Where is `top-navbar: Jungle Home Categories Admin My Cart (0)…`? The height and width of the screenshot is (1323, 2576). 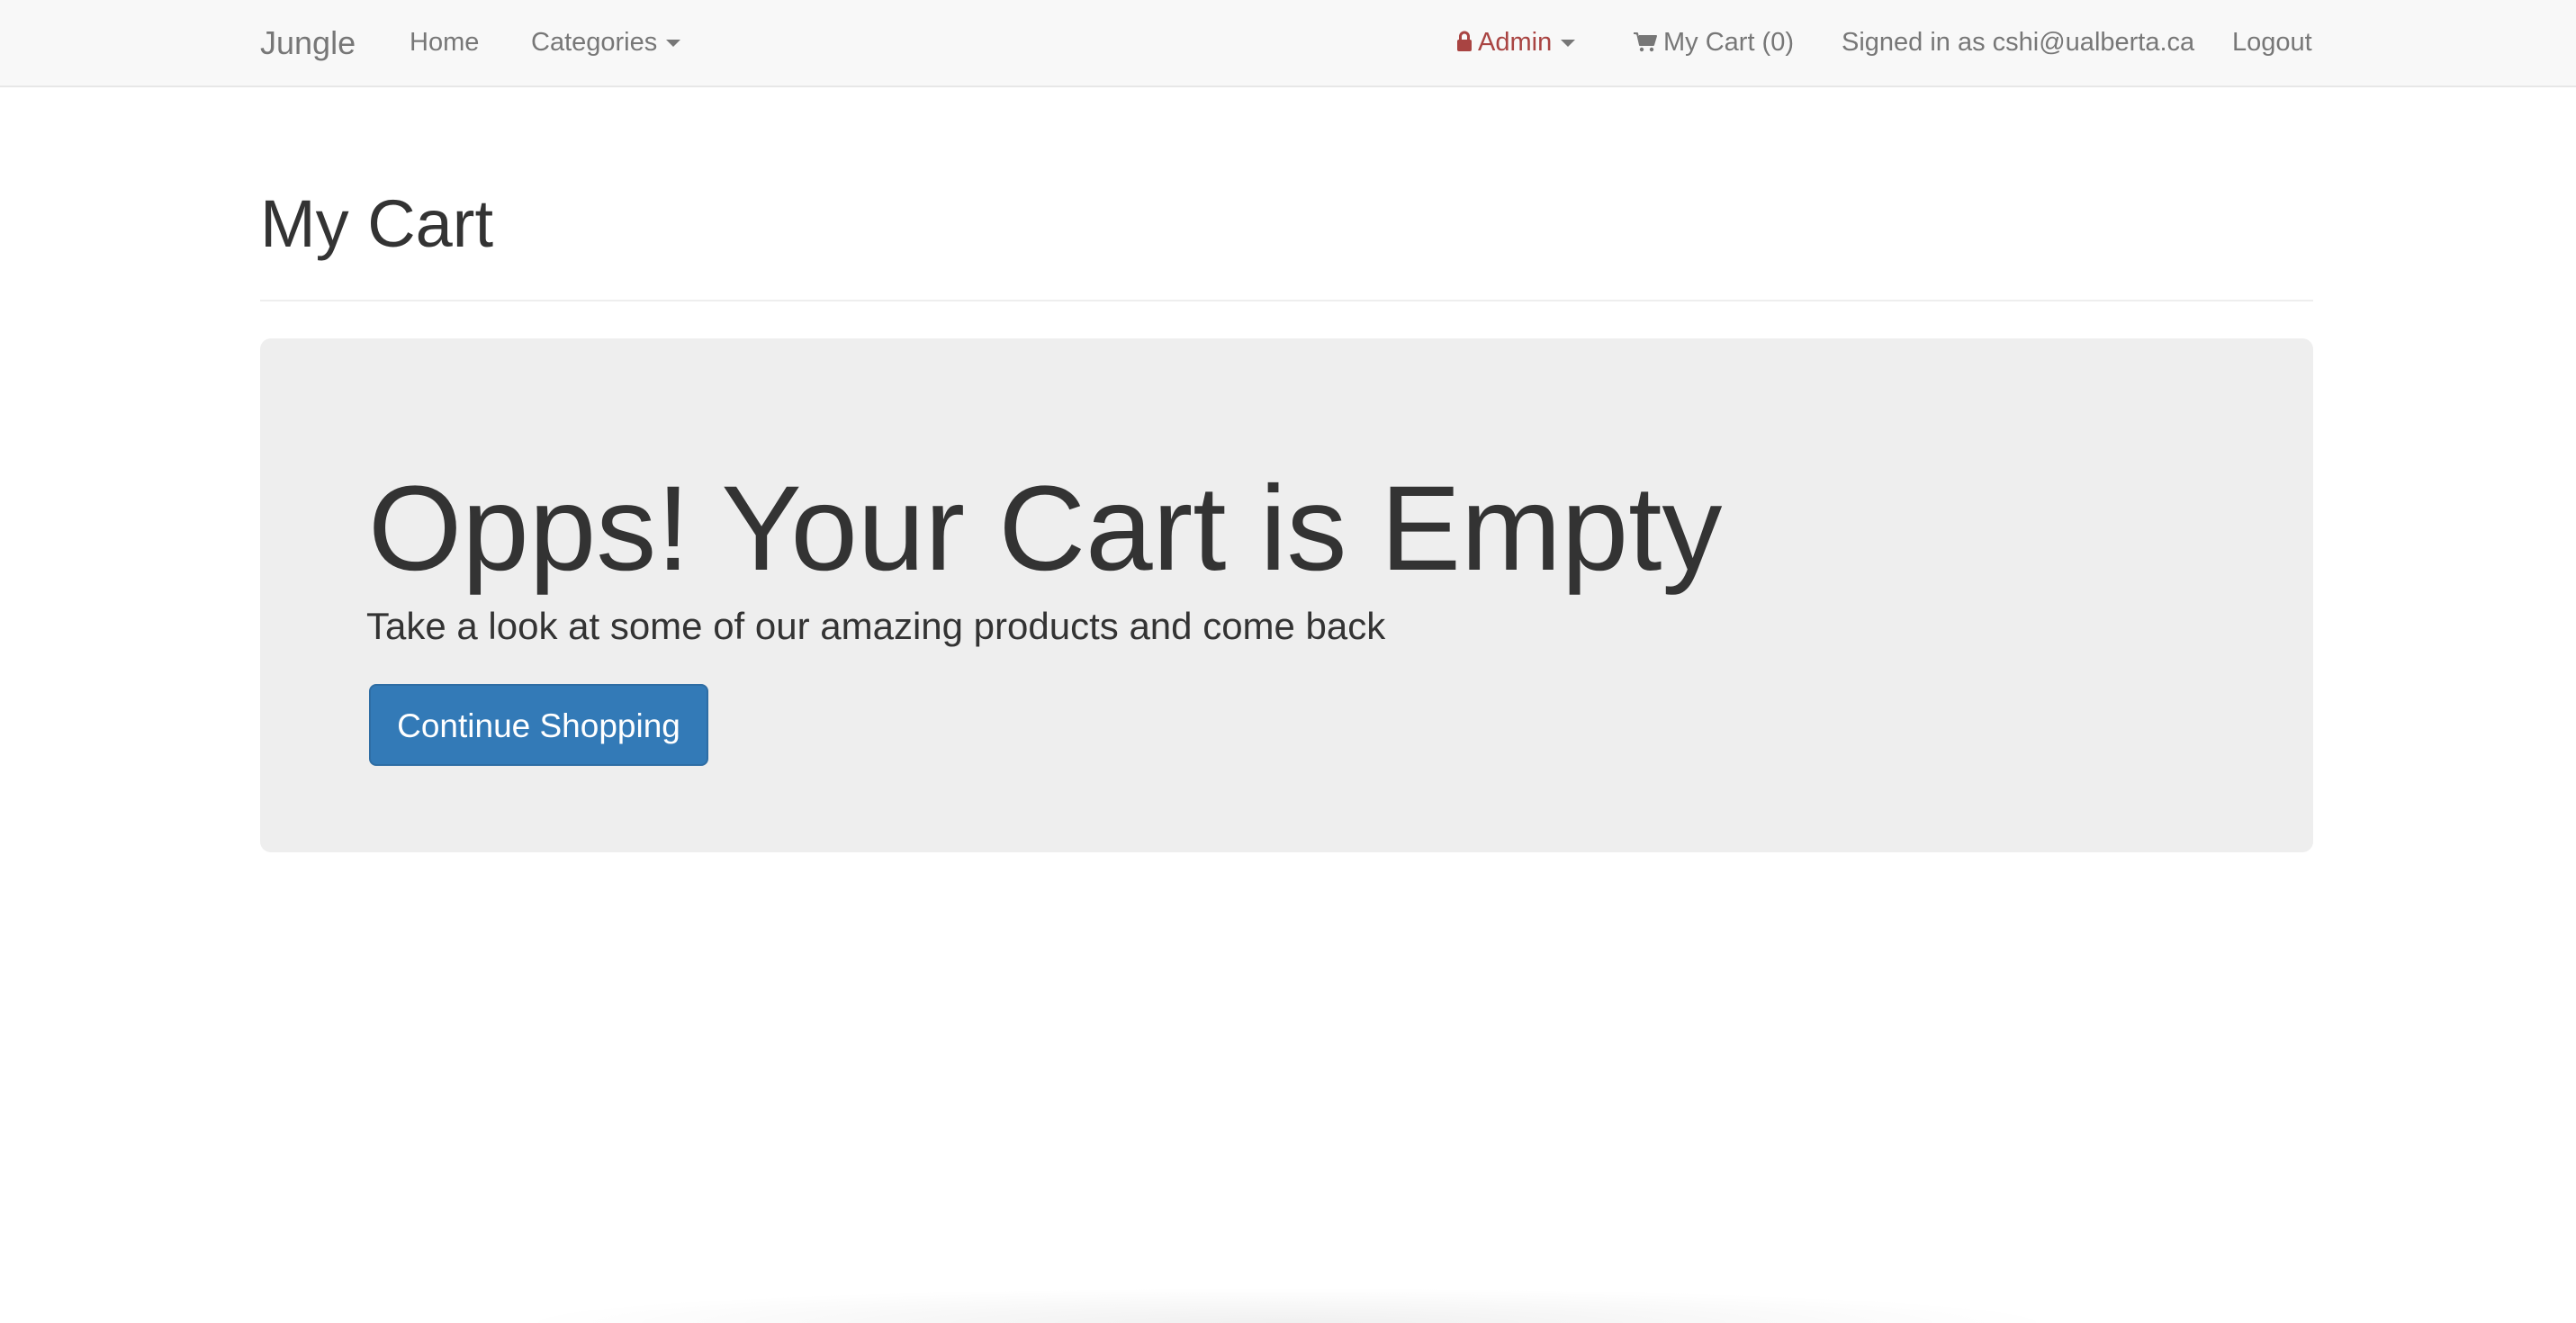
top-navbar: Jungle Home Categories Admin My Cart (0)… is located at coordinates (1288, 43).